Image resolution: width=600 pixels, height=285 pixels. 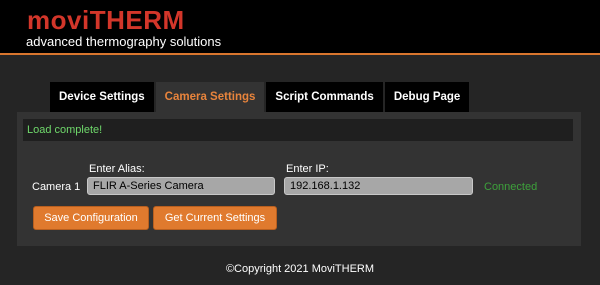 What do you see at coordinates (324, 97) in the screenshot?
I see `tab-script-commands: Script Commands` at bounding box center [324, 97].